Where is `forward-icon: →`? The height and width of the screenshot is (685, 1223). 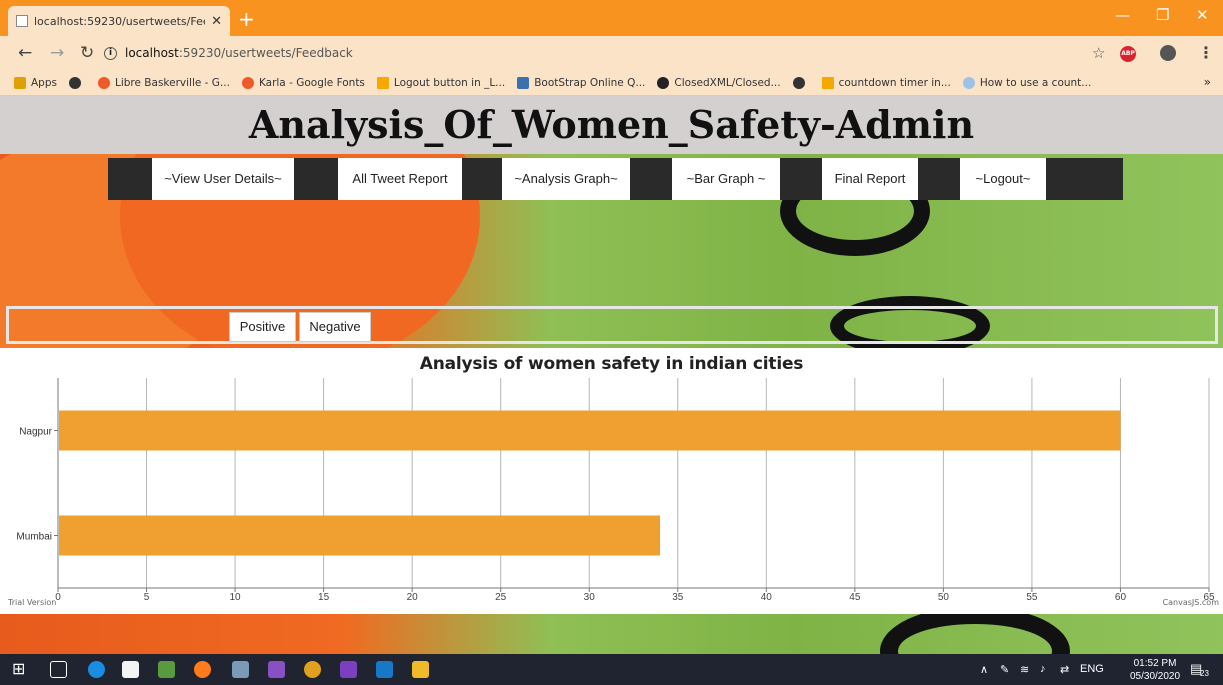 forward-icon: → is located at coordinates (57, 53).